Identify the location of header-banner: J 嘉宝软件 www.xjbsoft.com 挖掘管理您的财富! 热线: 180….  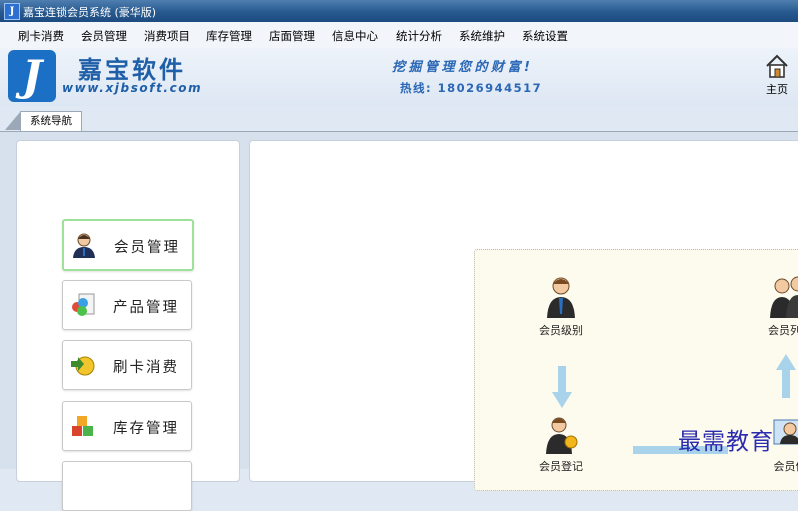
(399, 77).